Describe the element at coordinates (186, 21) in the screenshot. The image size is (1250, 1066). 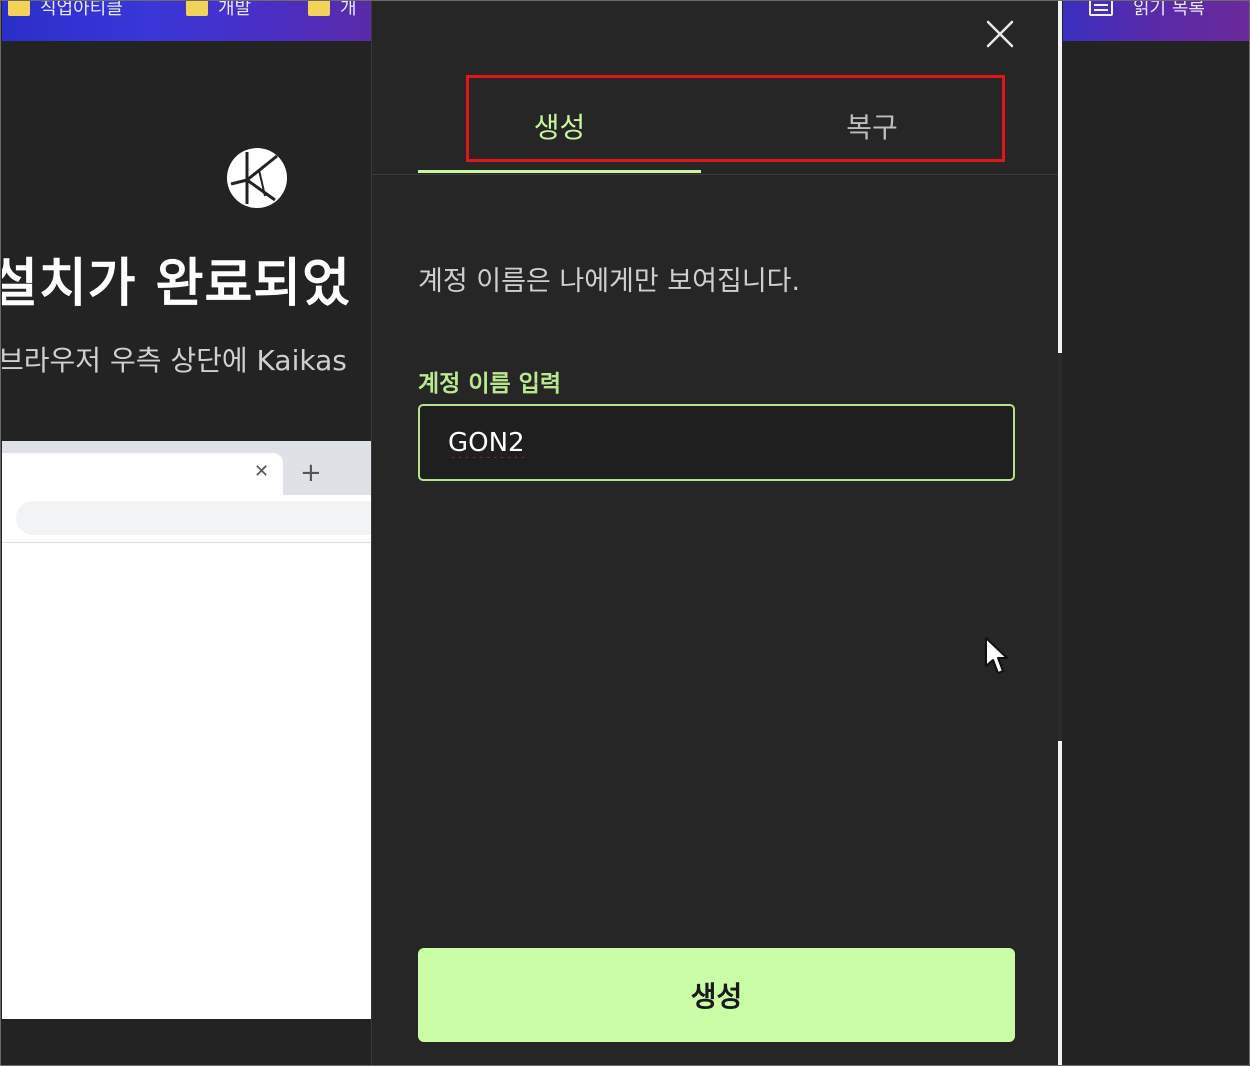
I see `bookmarks-bar: 직업아티클 개발 개` at that location.